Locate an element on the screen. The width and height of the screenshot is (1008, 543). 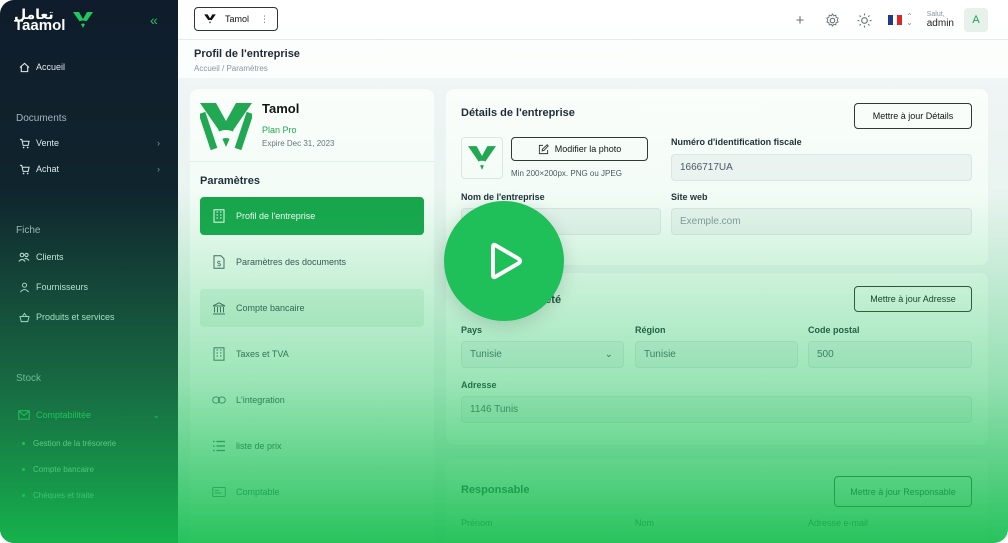
sidebar-subitem-cheques: Chèques et traite is located at coordinates (89, 495).